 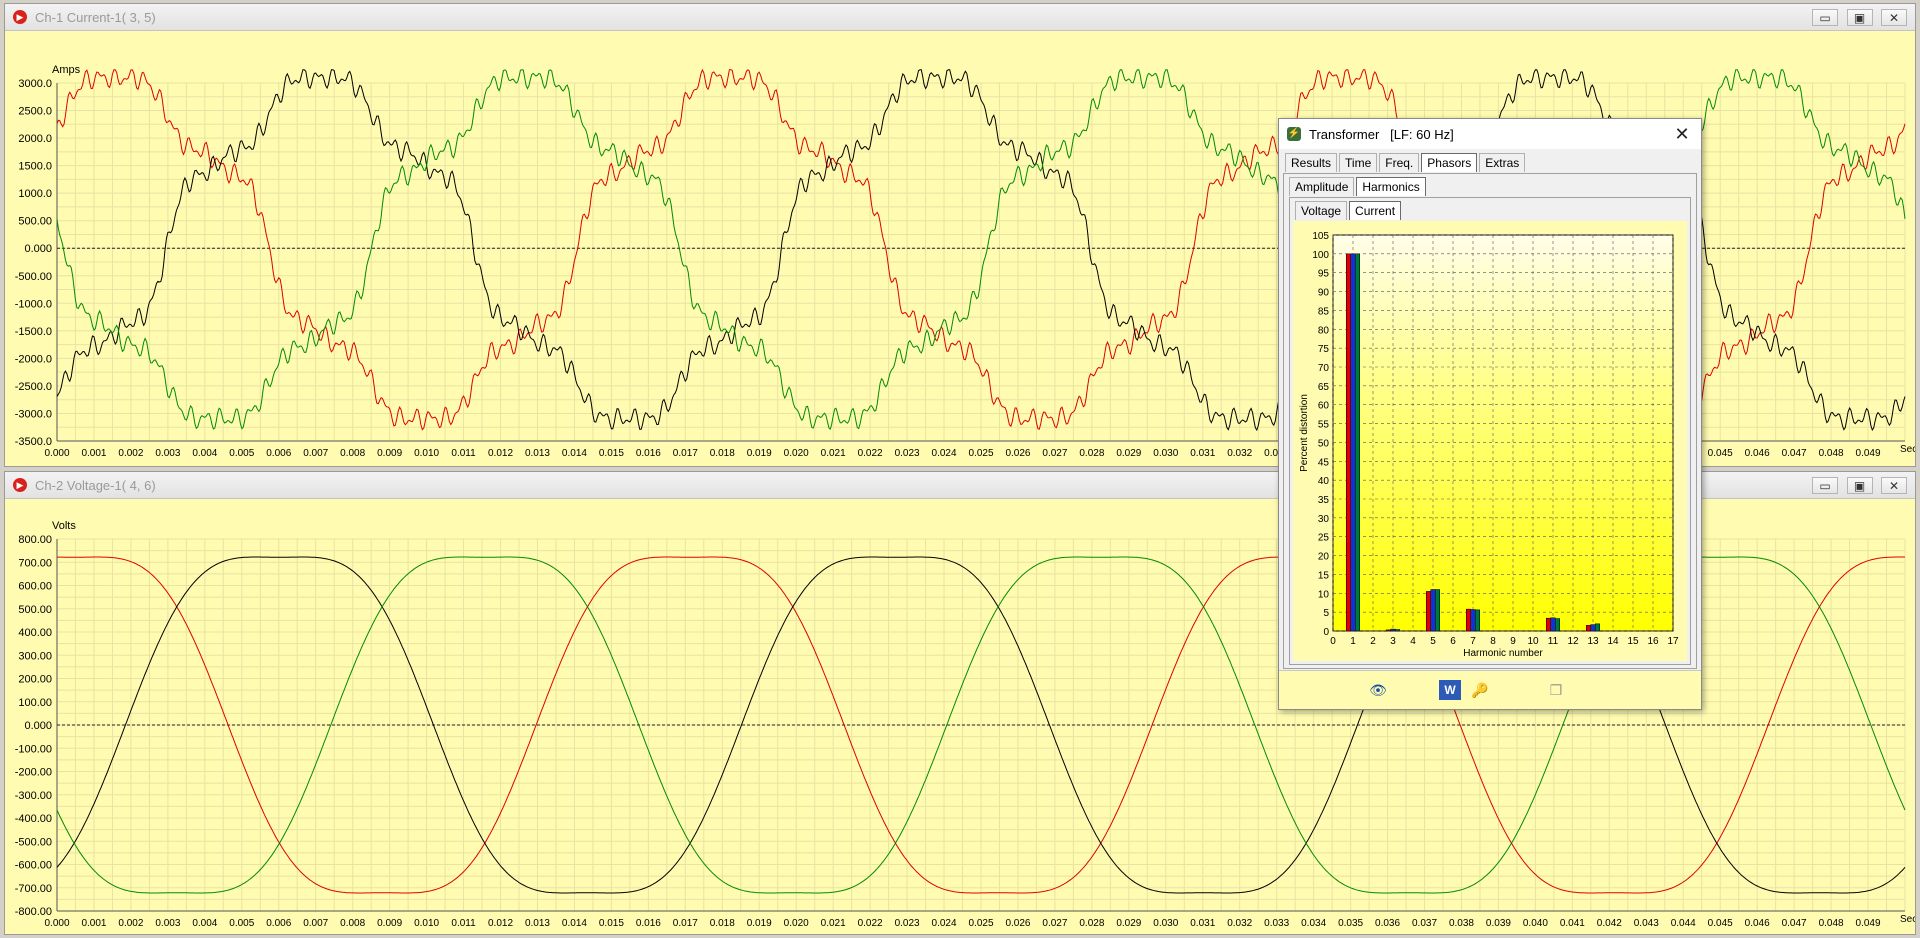 What do you see at coordinates (56, 923) in the screenshot?
I see `x-tick-label: 0.000` at bounding box center [56, 923].